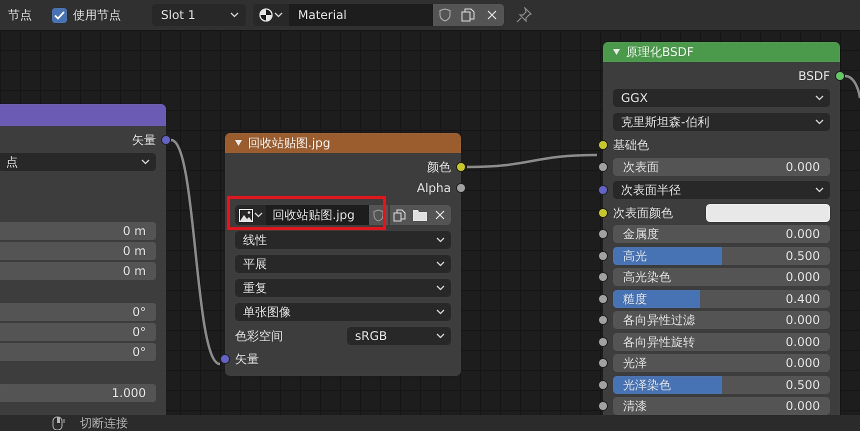 This screenshot has width=860, height=431. I want to click on value-slider: 高光 0.500, so click(721, 255).